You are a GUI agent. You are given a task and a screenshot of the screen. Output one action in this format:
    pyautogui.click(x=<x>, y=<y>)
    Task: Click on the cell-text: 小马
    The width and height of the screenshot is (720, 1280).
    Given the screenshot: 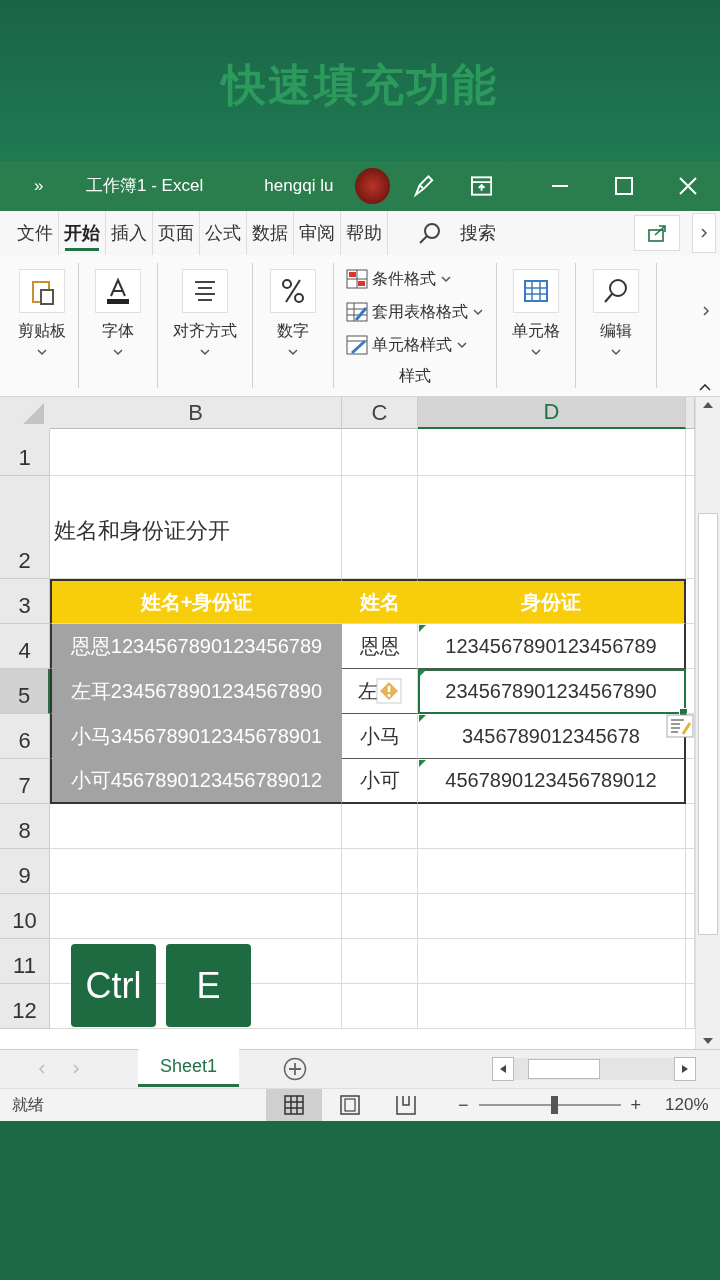 What is the action you would take?
    pyautogui.click(x=379, y=736)
    